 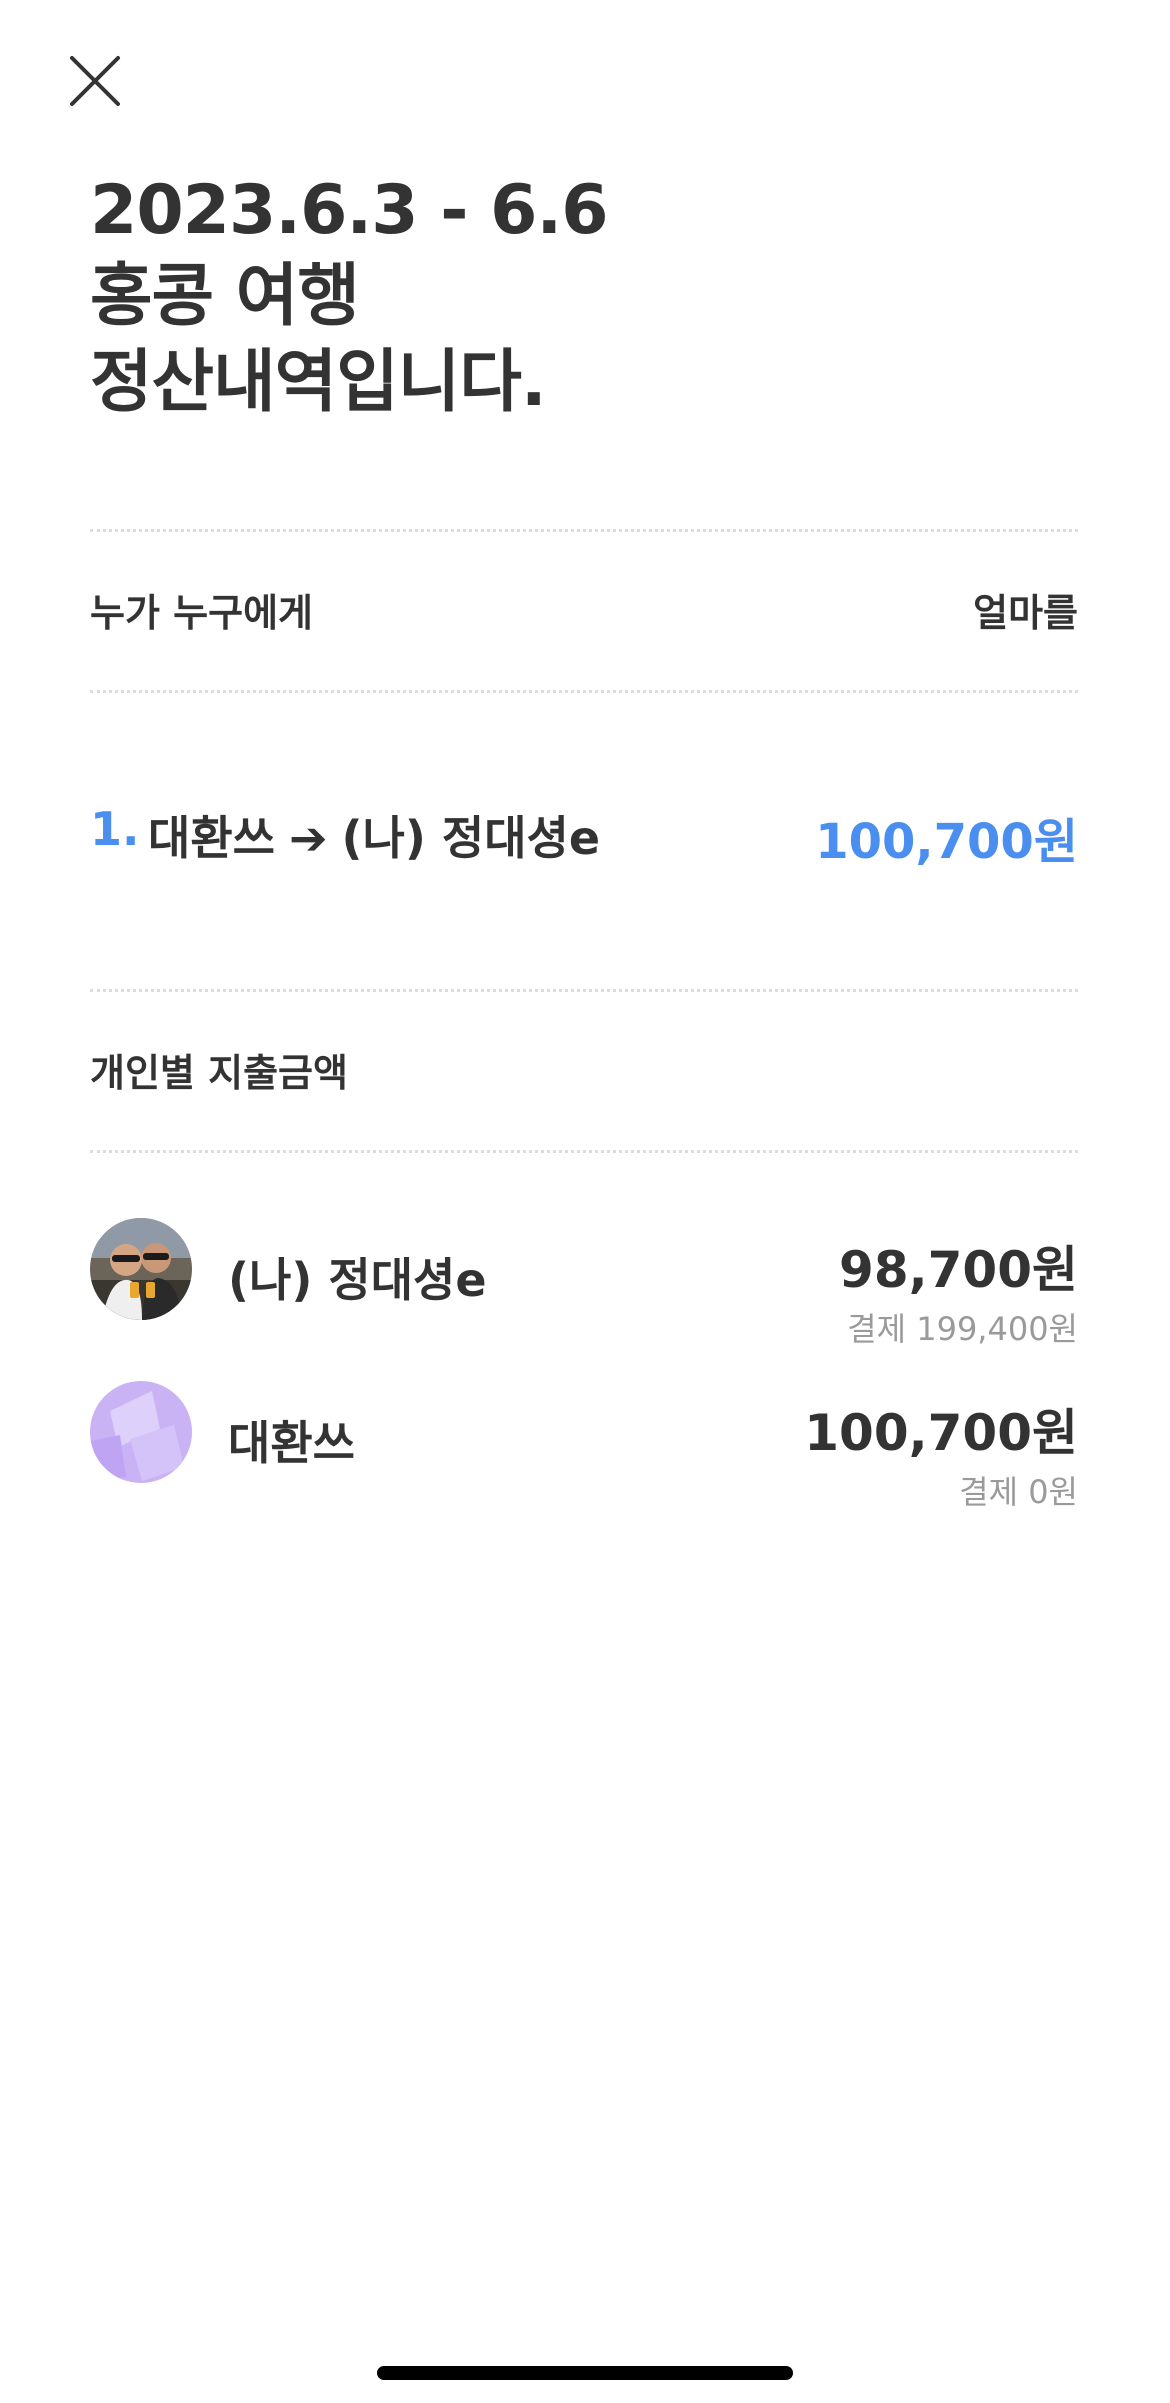 What do you see at coordinates (946, 842) in the screenshot?
I see `settlement-amount: 100,700원` at bounding box center [946, 842].